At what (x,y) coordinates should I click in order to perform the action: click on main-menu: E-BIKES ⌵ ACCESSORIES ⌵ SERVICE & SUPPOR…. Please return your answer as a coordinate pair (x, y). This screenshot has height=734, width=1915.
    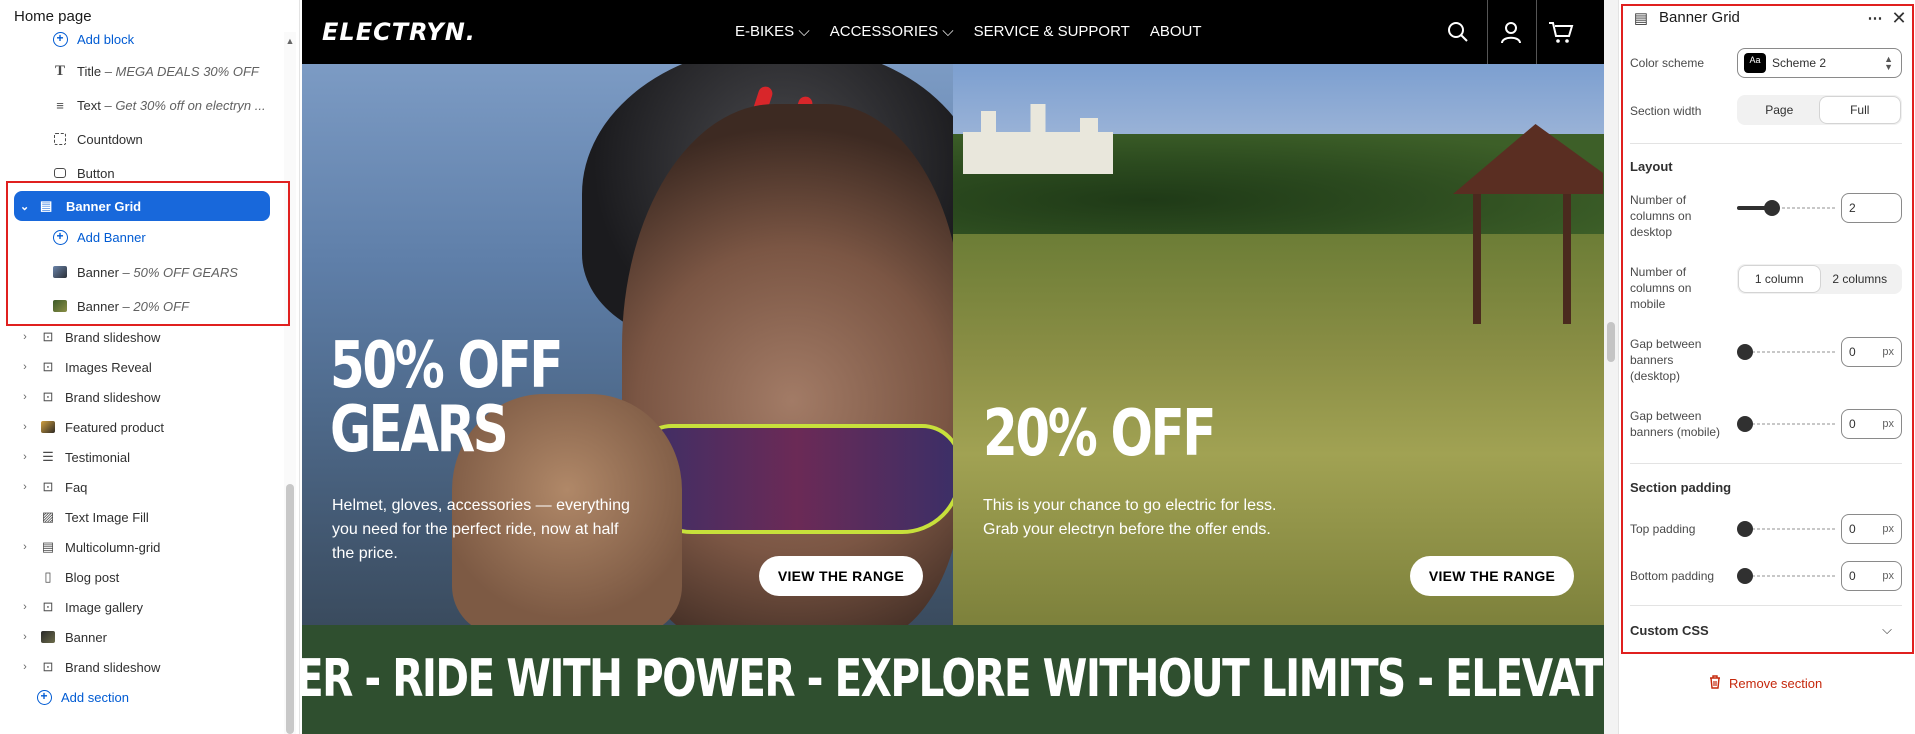
    Looking at the image, I should click on (968, 31).